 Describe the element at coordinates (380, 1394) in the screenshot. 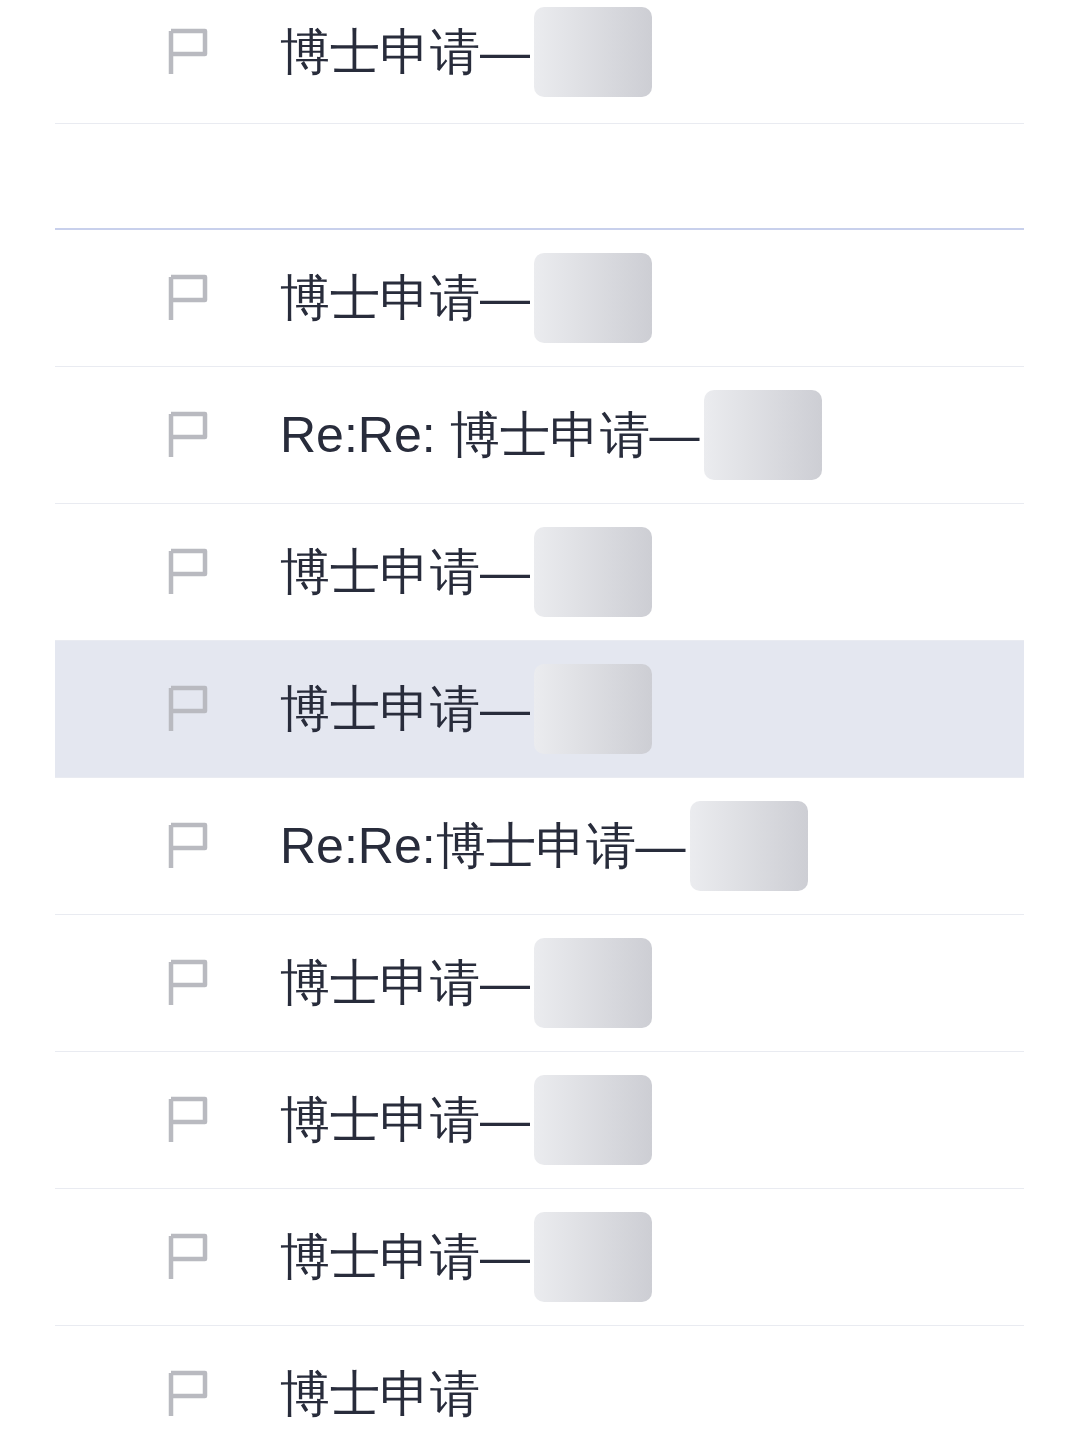

I see `email-subject: 博士申请` at that location.